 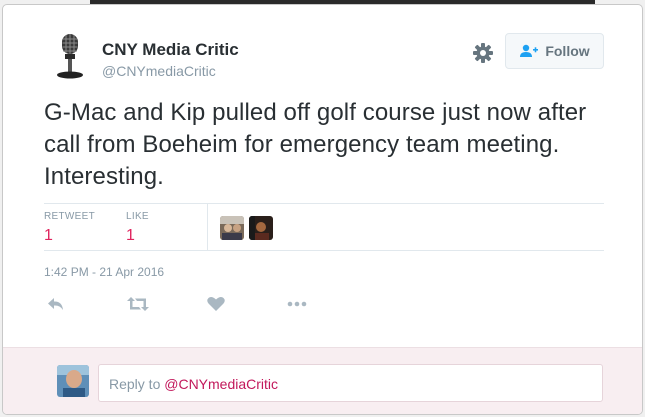 I want to click on like-stat-label: LIKE, so click(x=137, y=216).